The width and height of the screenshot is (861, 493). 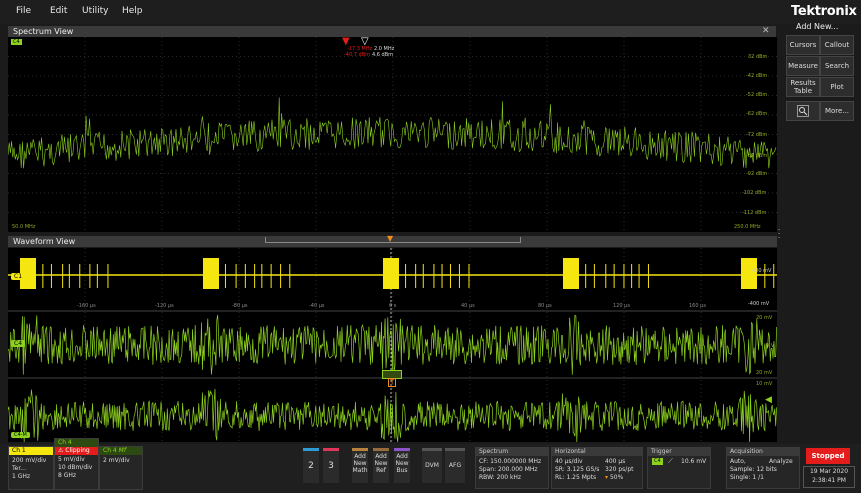 What do you see at coordinates (29, 460) in the screenshot?
I see `ch1-scale: 200 mV/div` at bounding box center [29, 460].